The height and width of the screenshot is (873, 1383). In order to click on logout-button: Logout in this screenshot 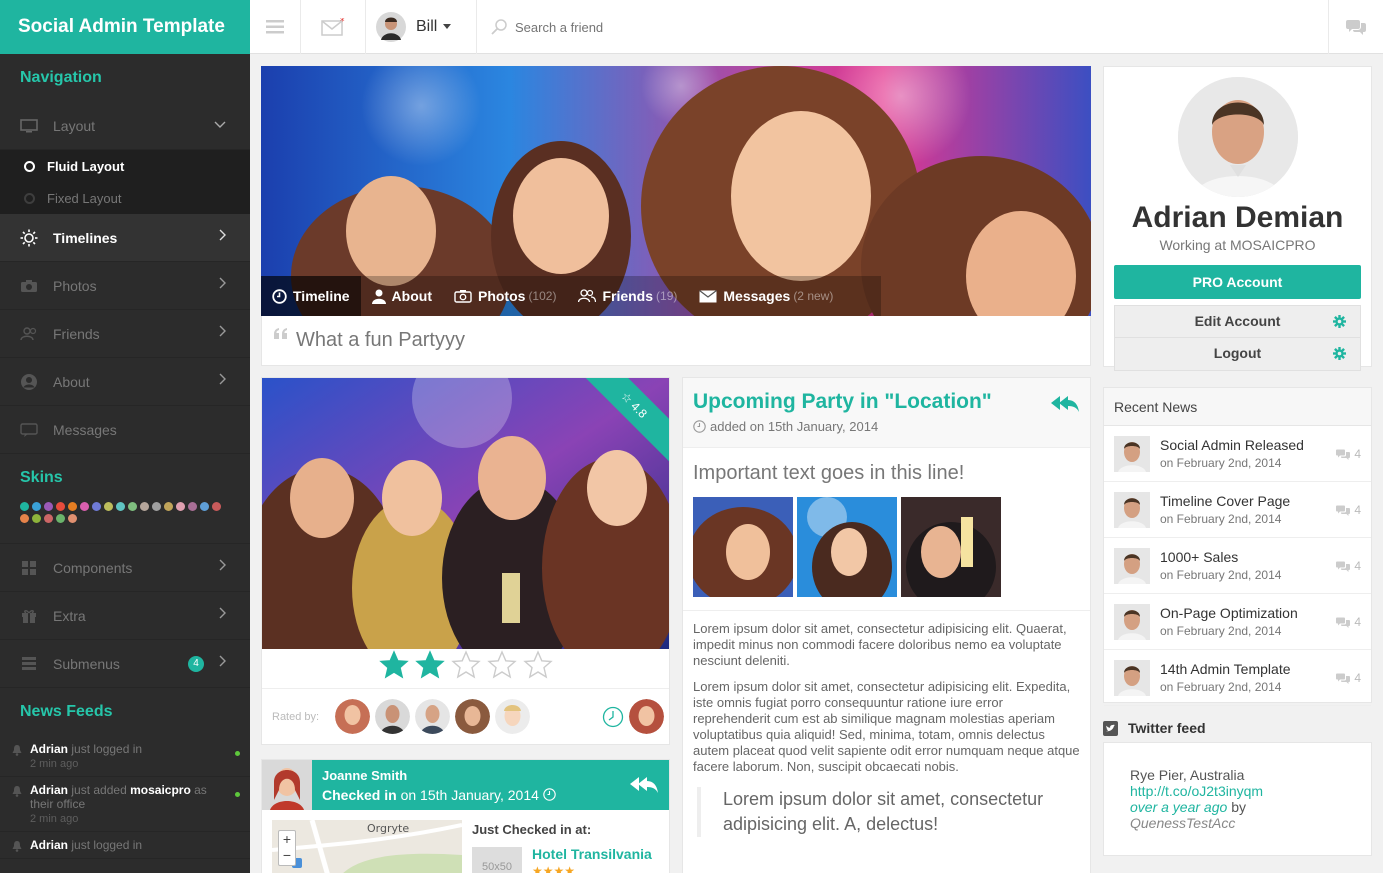, I will do `click(1237, 354)`.